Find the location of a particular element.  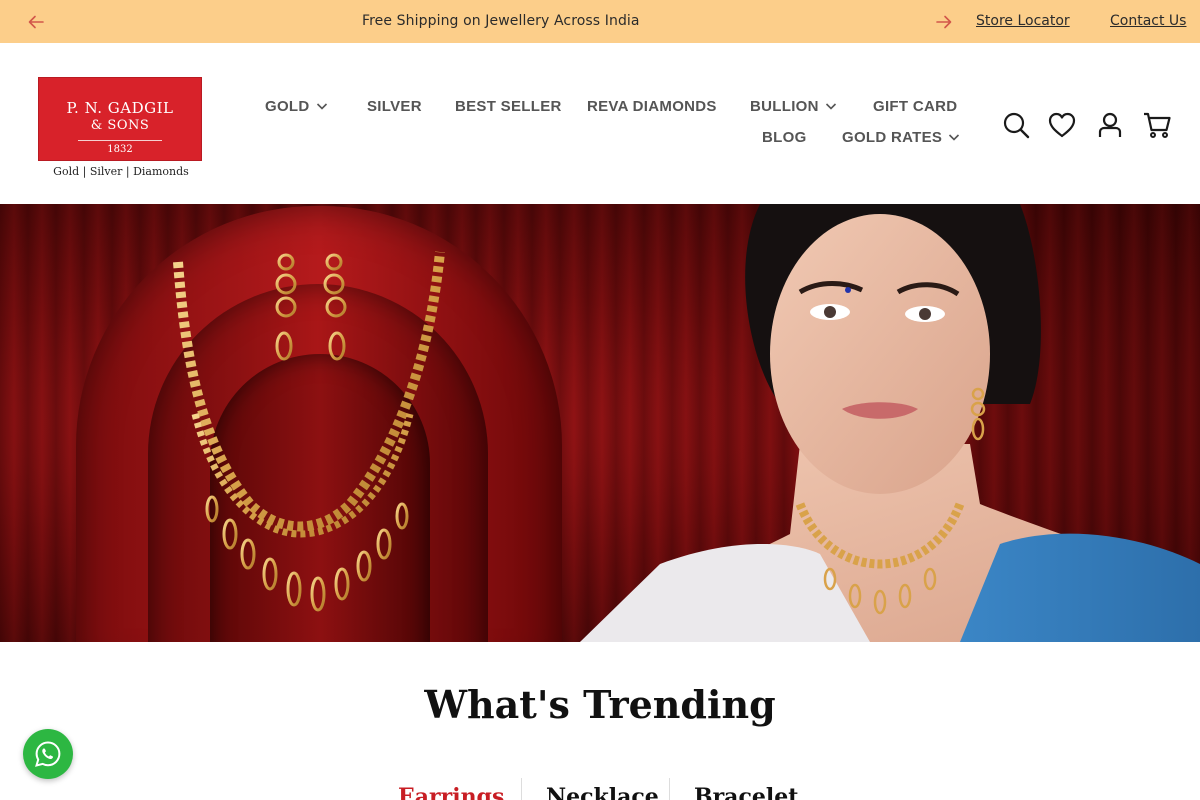

nav-item-gold: GOLD is located at coordinates (296, 106).